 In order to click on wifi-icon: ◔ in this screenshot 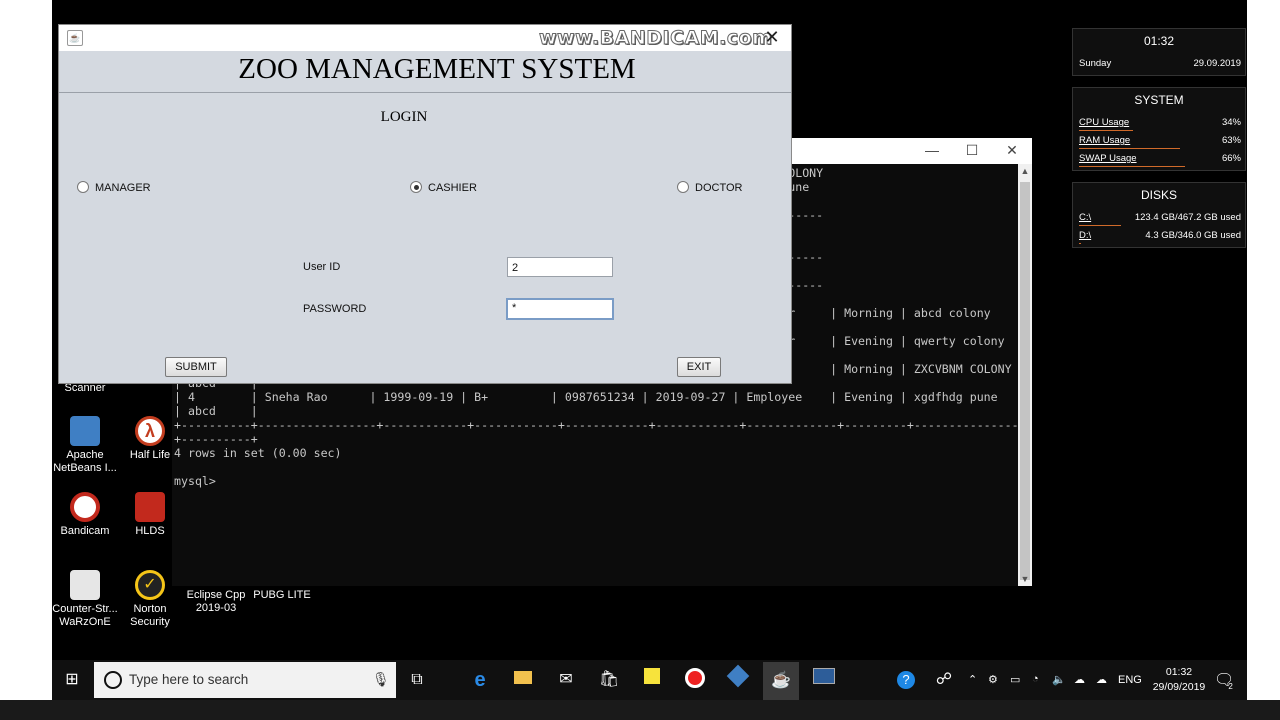, I will do `click(1035, 679)`.